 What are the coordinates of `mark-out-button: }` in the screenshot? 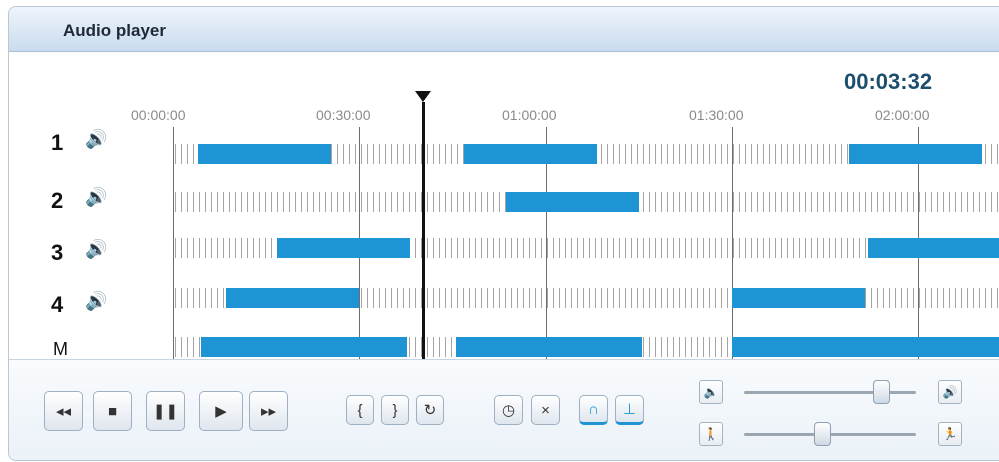 It's located at (395, 410).